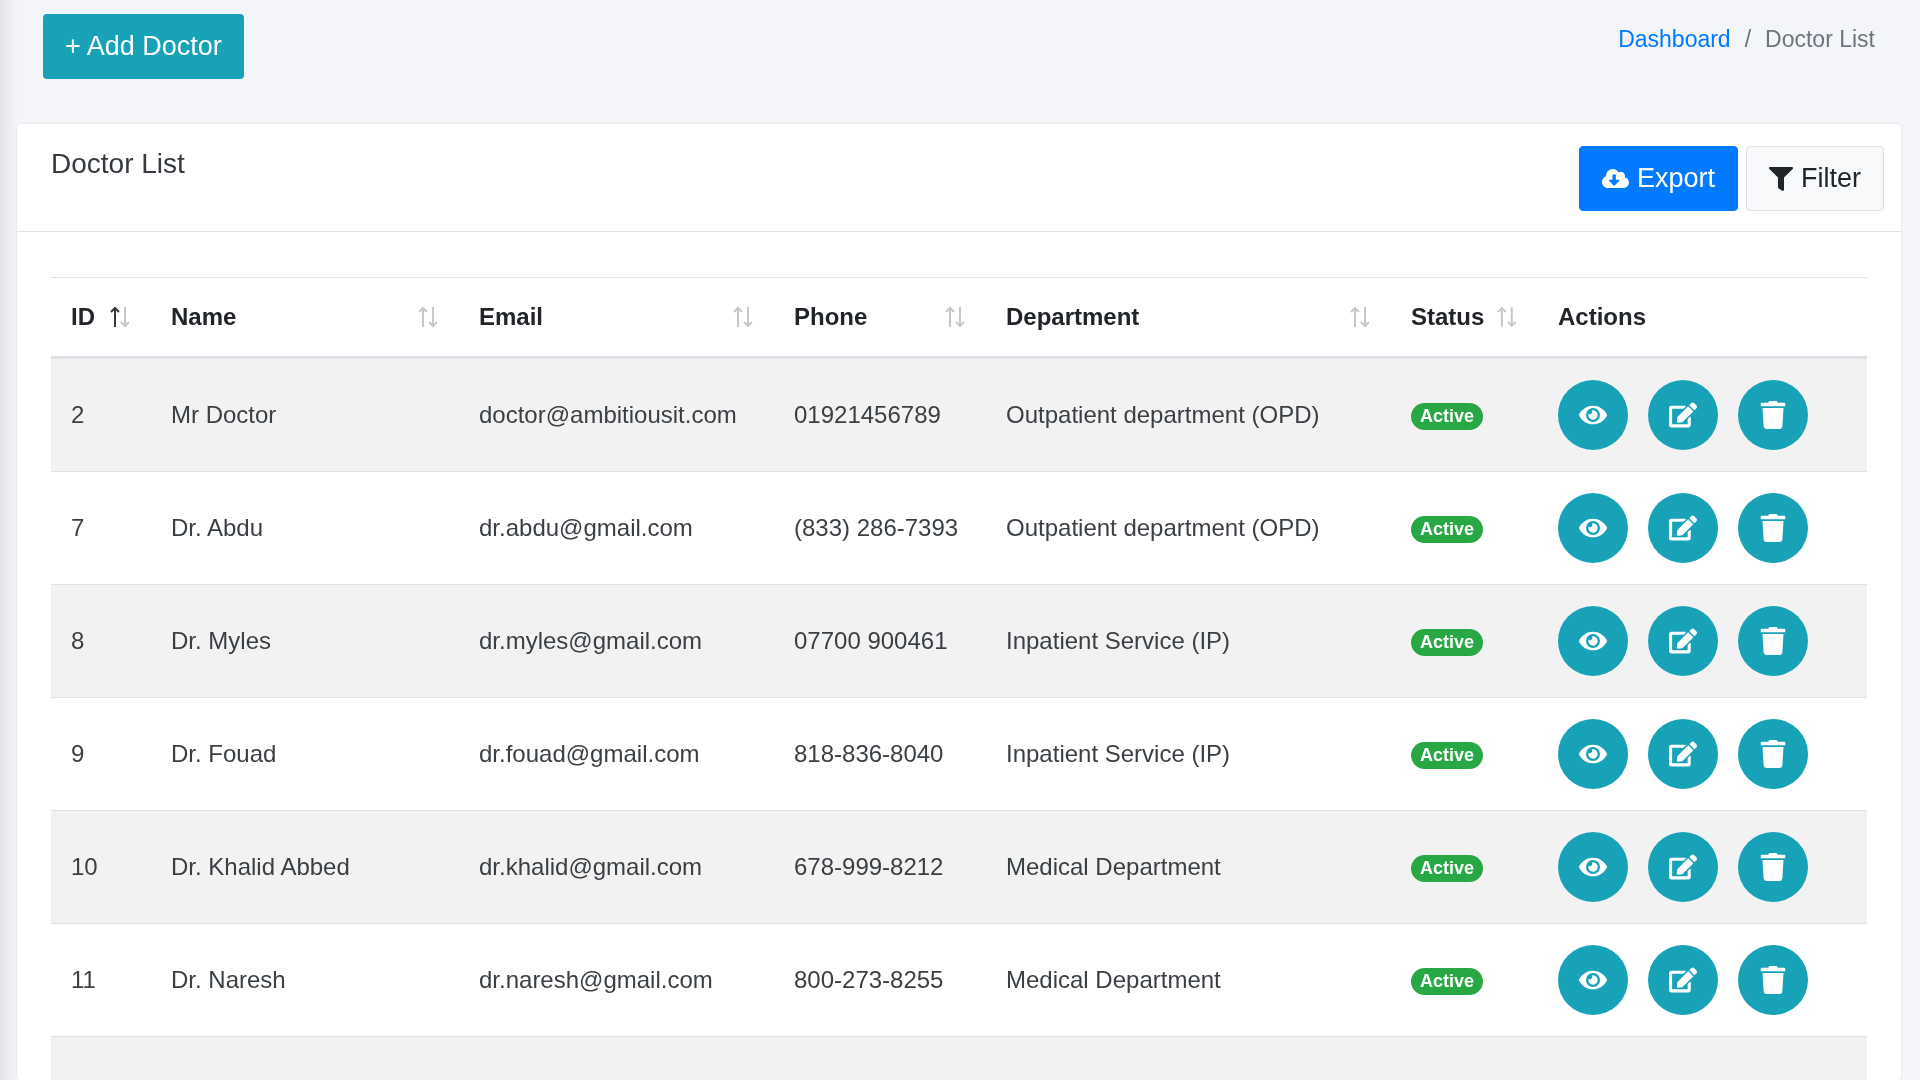 The width and height of the screenshot is (1920, 1080). What do you see at coordinates (880, 528) in the screenshot?
I see `phone-cell: (833) 286-7393` at bounding box center [880, 528].